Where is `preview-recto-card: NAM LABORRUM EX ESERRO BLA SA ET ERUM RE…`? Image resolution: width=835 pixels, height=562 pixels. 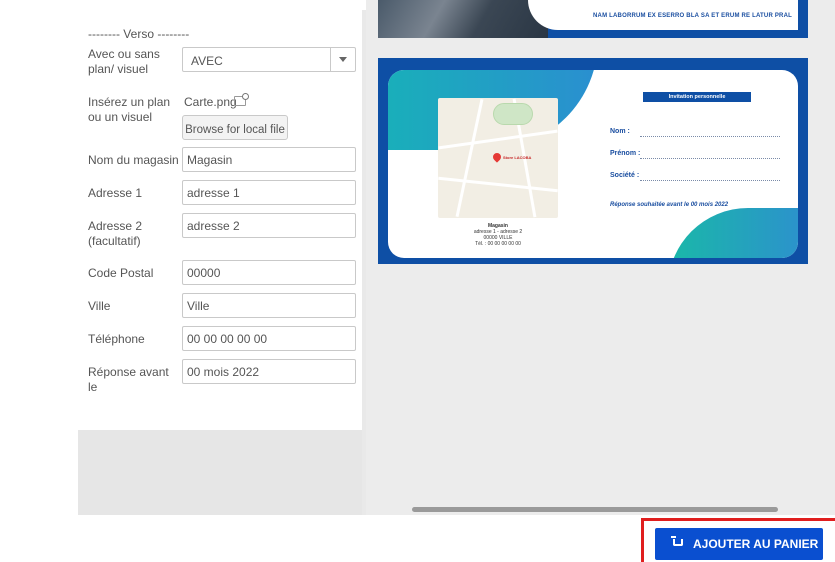
preview-recto-card: NAM LABORRUM EX ESERRO BLA SA ET ERUM RE… is located at coordinates (593, 19).